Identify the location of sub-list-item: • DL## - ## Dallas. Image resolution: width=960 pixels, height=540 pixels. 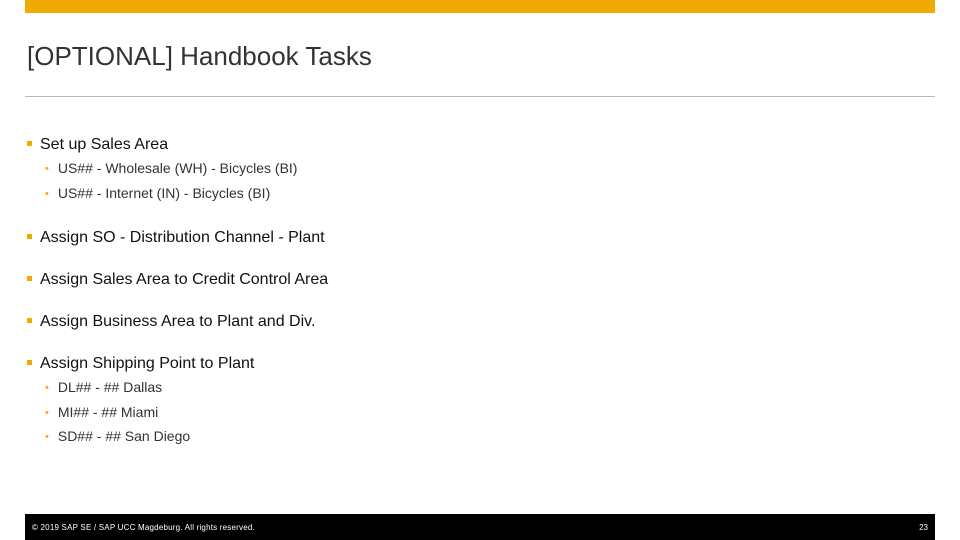
(476, 388).